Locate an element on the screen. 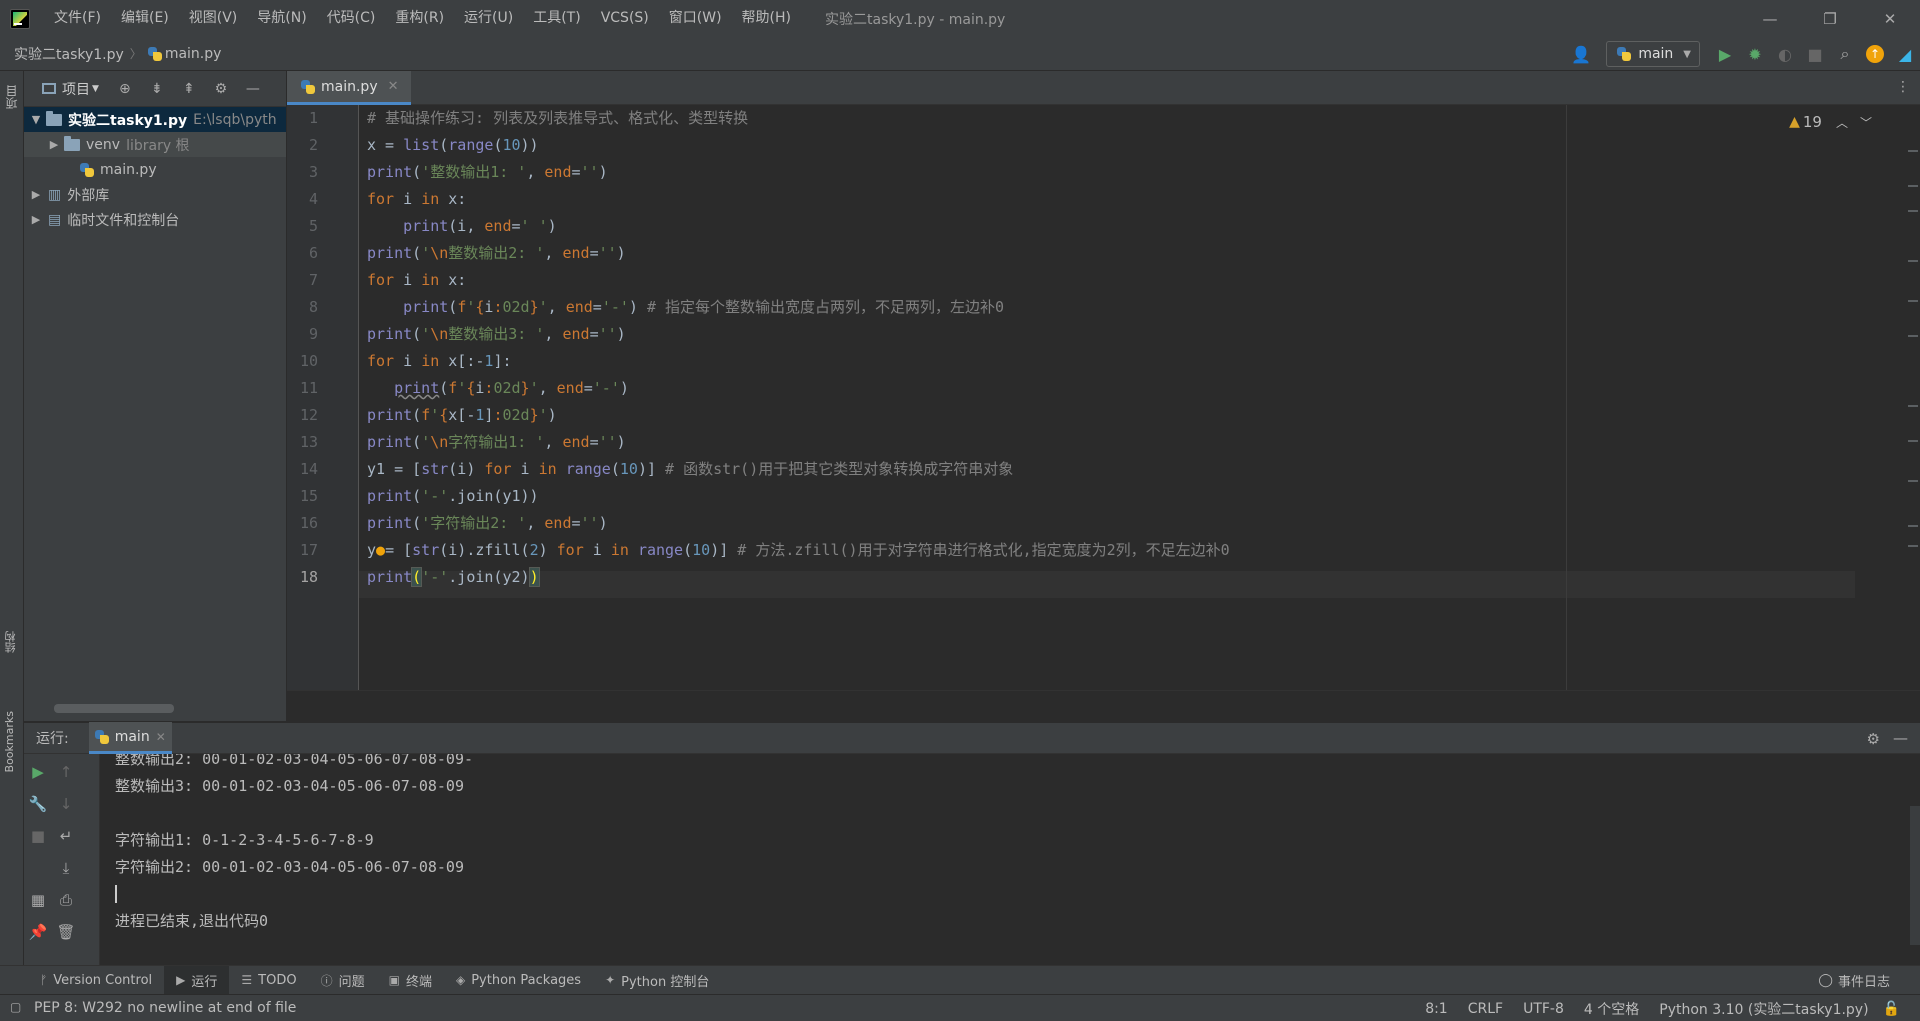  line-separator: CRLF is located at coordinates (1485, 1009).